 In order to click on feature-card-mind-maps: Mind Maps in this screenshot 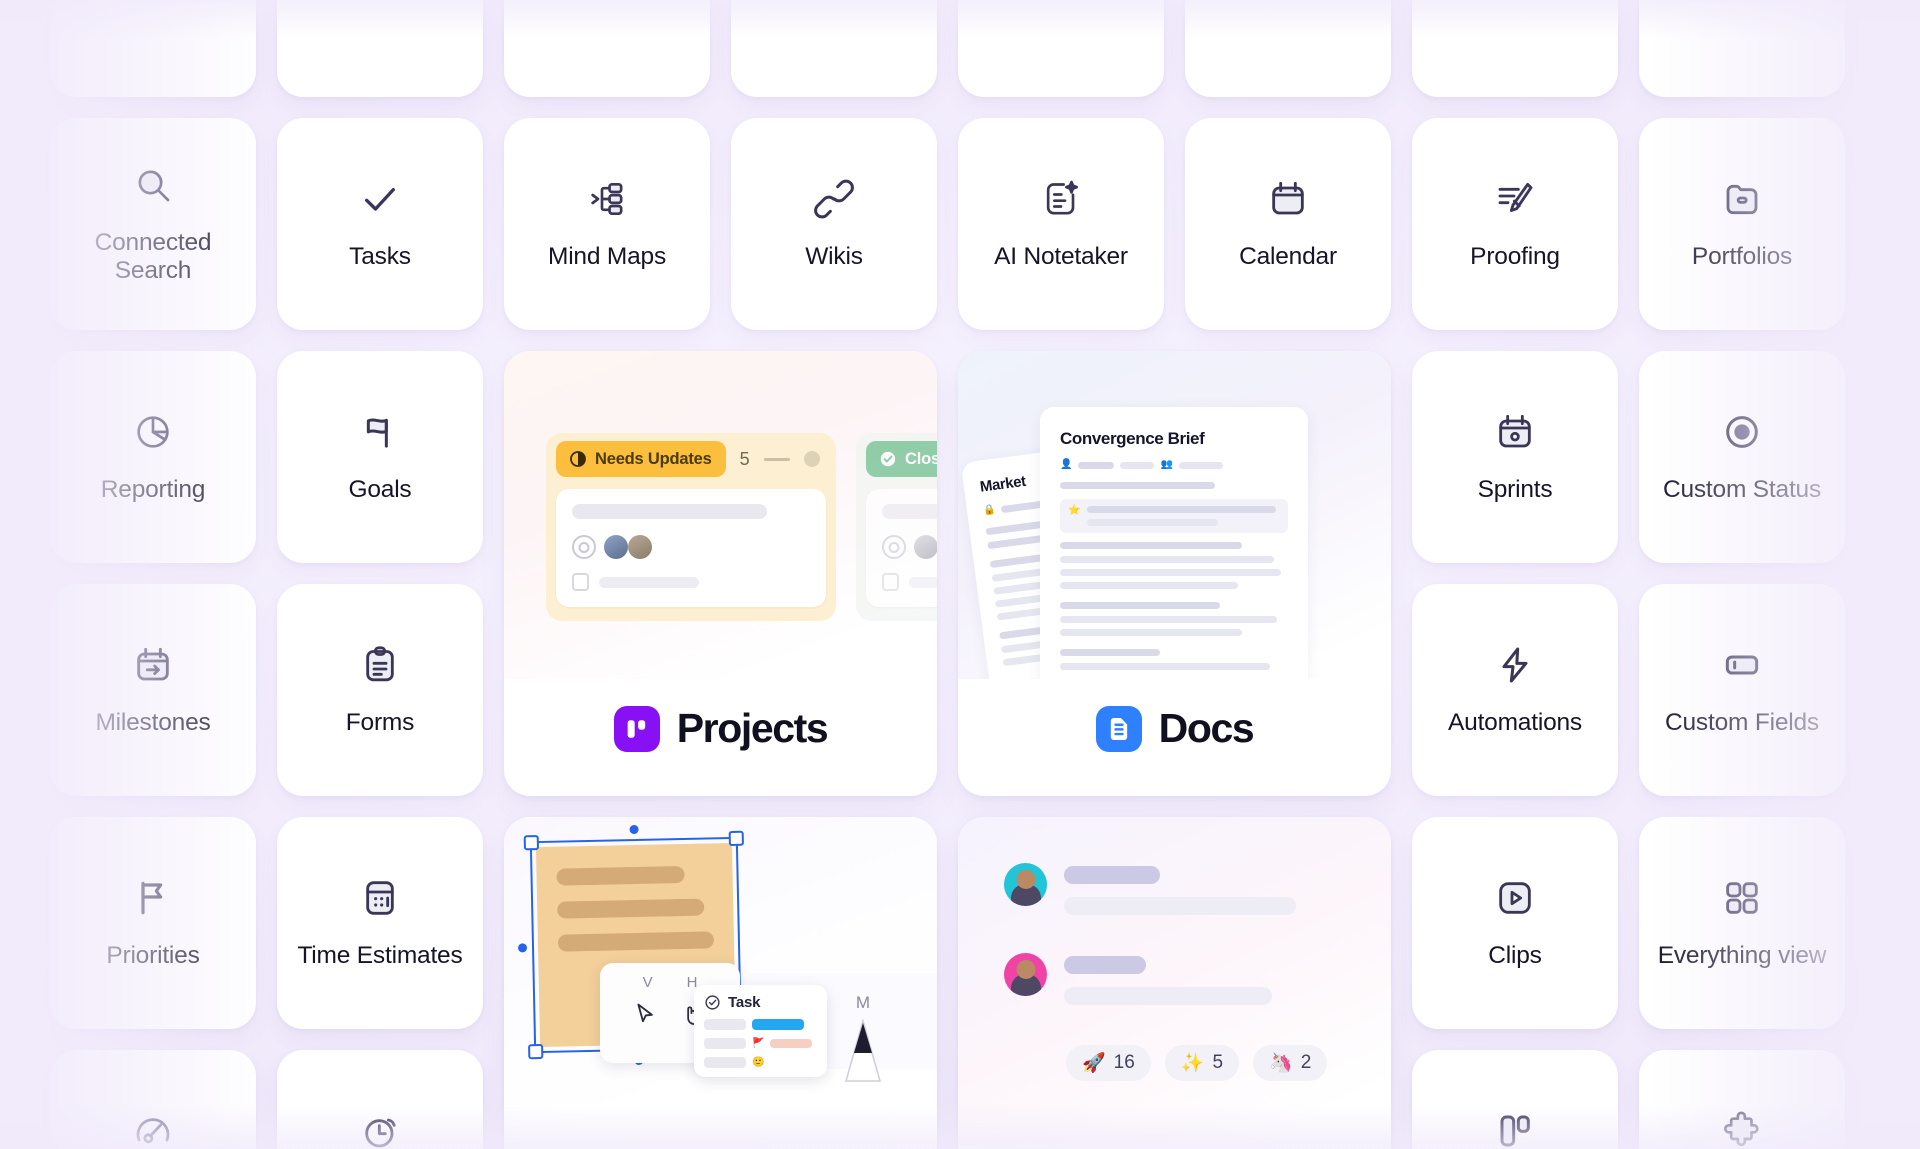, I will do `click(607, 224)`.